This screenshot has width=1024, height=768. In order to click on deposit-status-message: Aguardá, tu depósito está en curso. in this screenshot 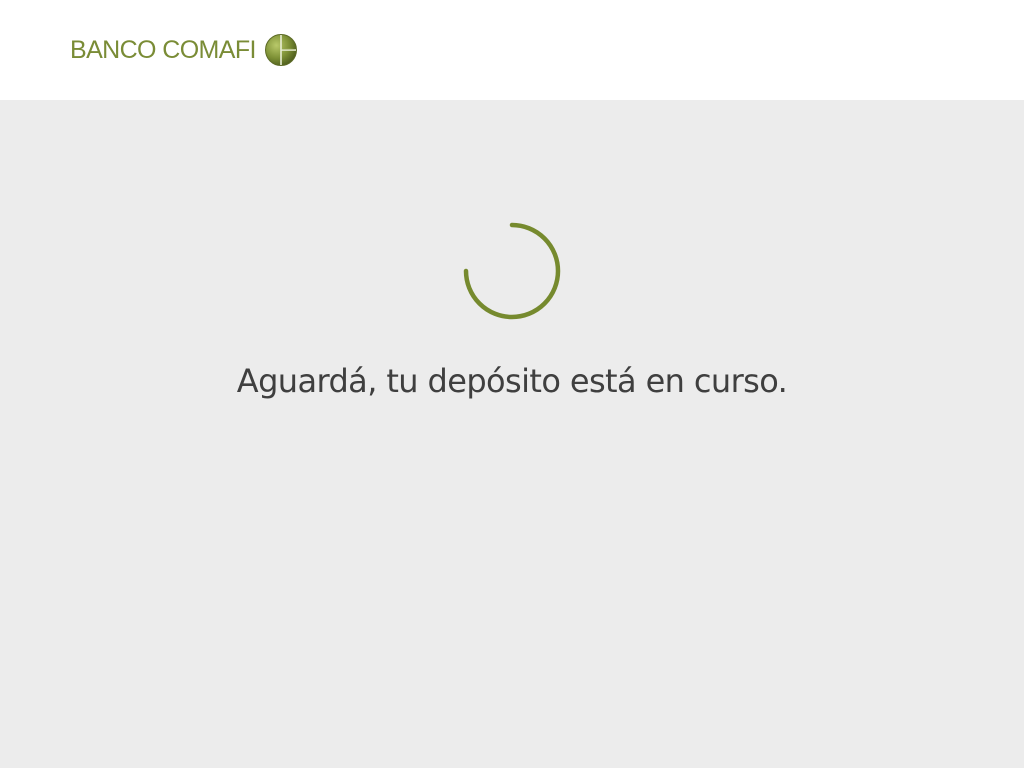, I will do `click(512, 381)`.